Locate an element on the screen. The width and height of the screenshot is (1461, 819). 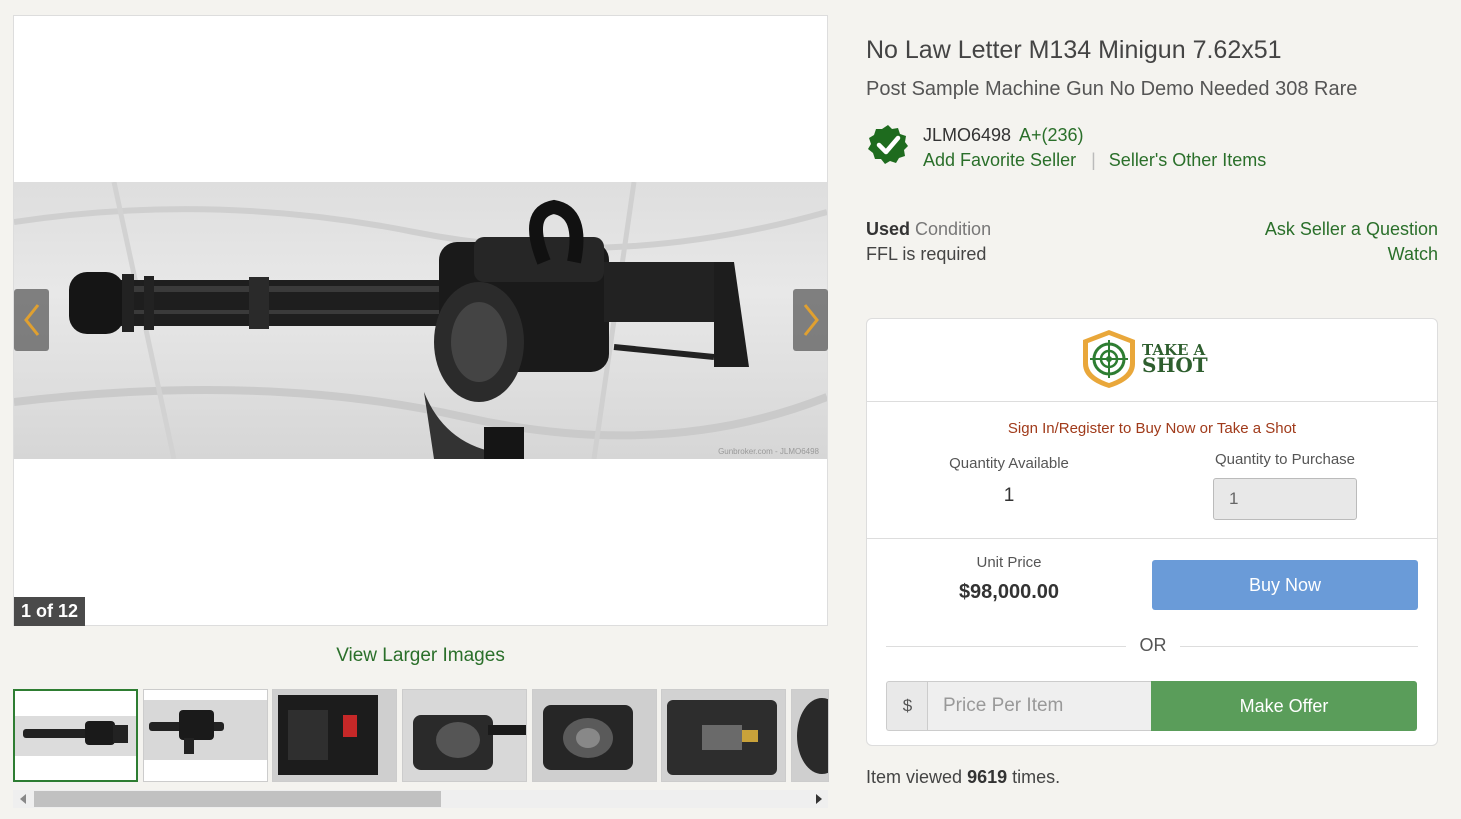
sellers-other-items-link: Seller's Other Items is located at coordinates (1187, 160).